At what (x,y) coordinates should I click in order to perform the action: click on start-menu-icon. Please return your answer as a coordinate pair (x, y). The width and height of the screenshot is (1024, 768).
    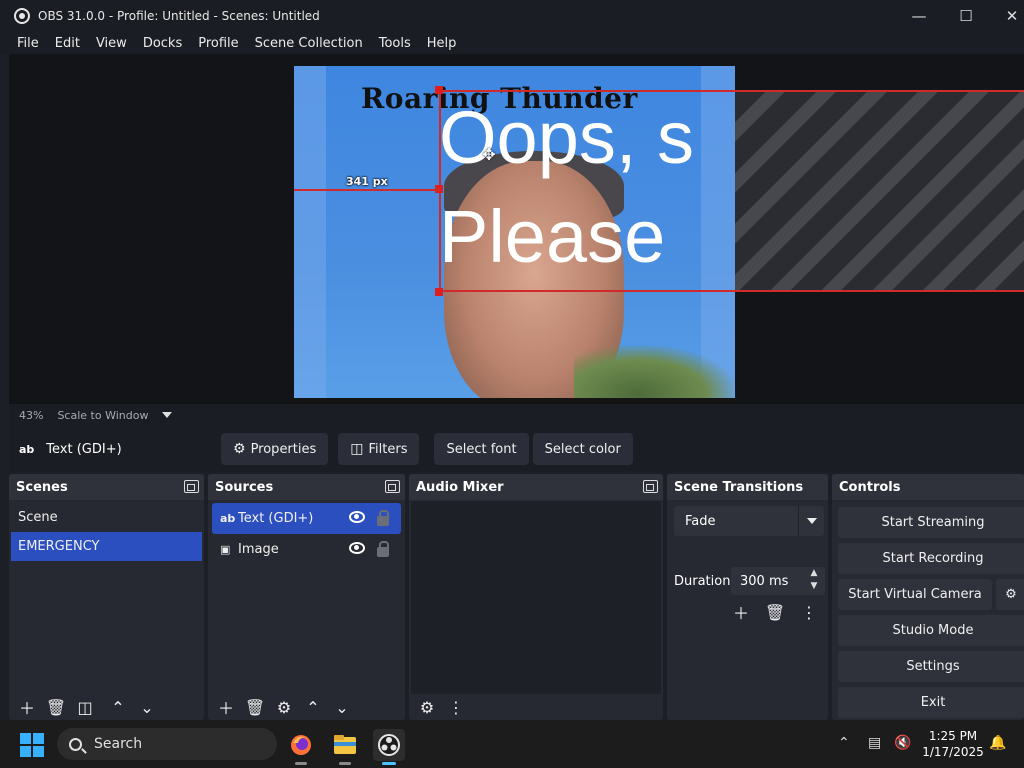
    Looking at the image, I should click on (32, 745).